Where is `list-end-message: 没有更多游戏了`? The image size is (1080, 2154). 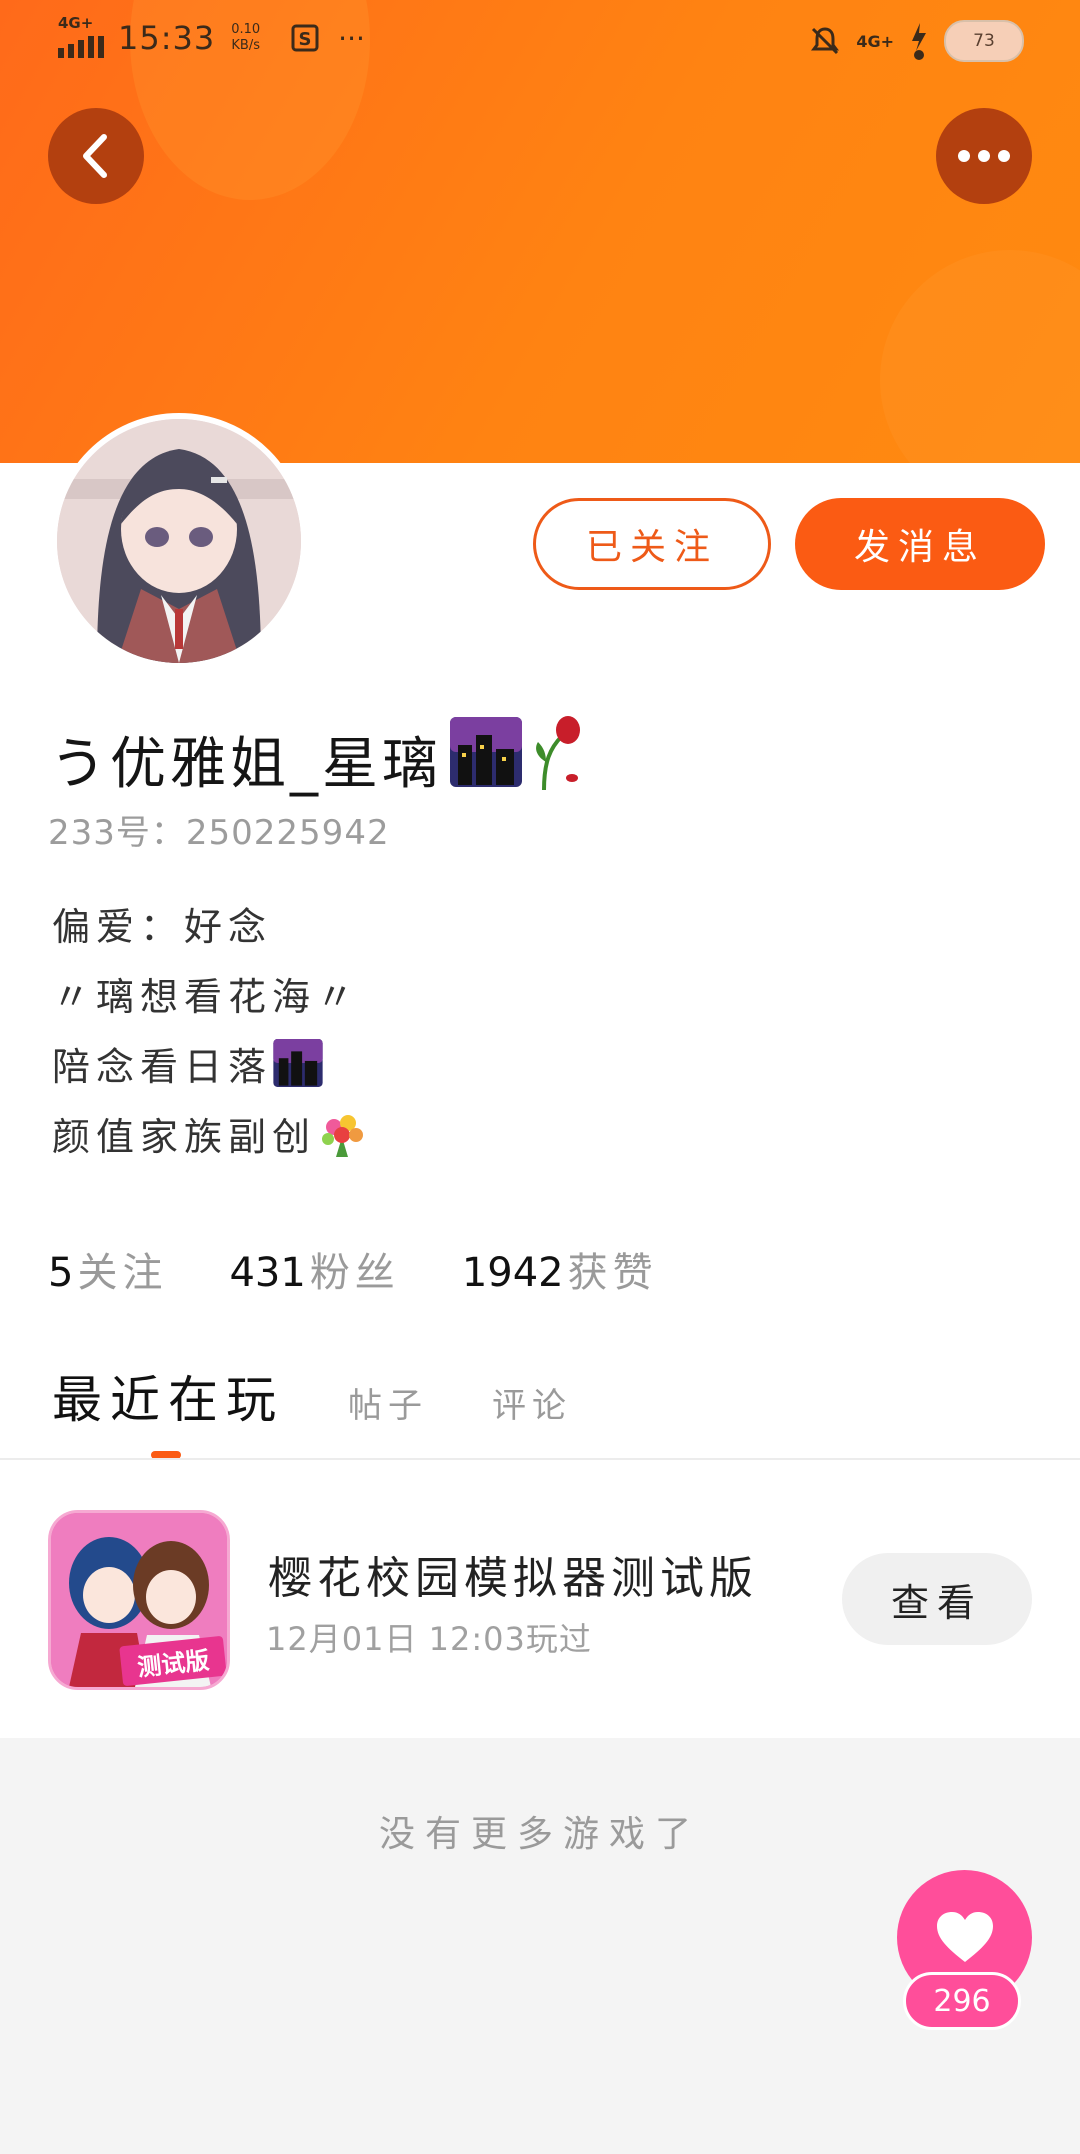
list-end-message: 没有更多游戏了 is located at coordinates (539, 1834).